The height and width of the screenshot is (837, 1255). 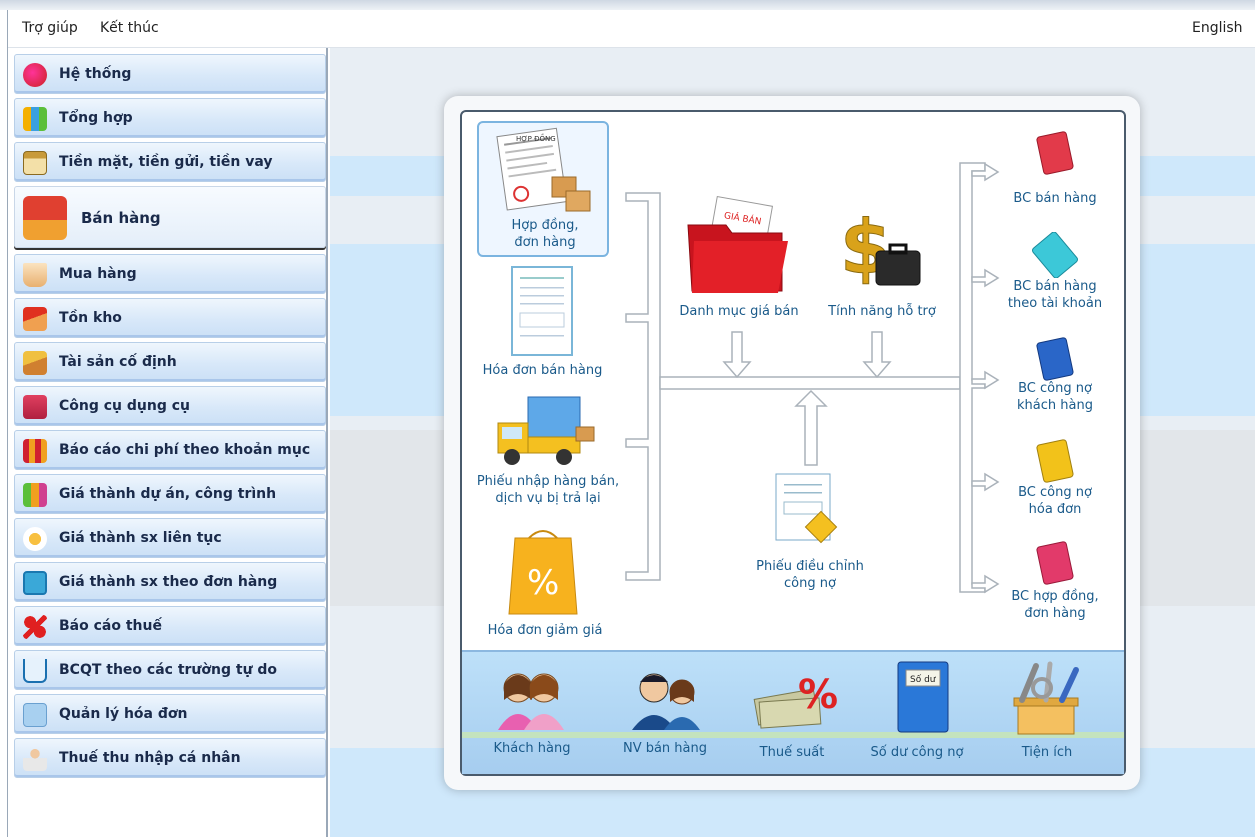 I want to click on report-customer-debt-node: BC công nợ khách hàng, so click(x=1055, y=378).